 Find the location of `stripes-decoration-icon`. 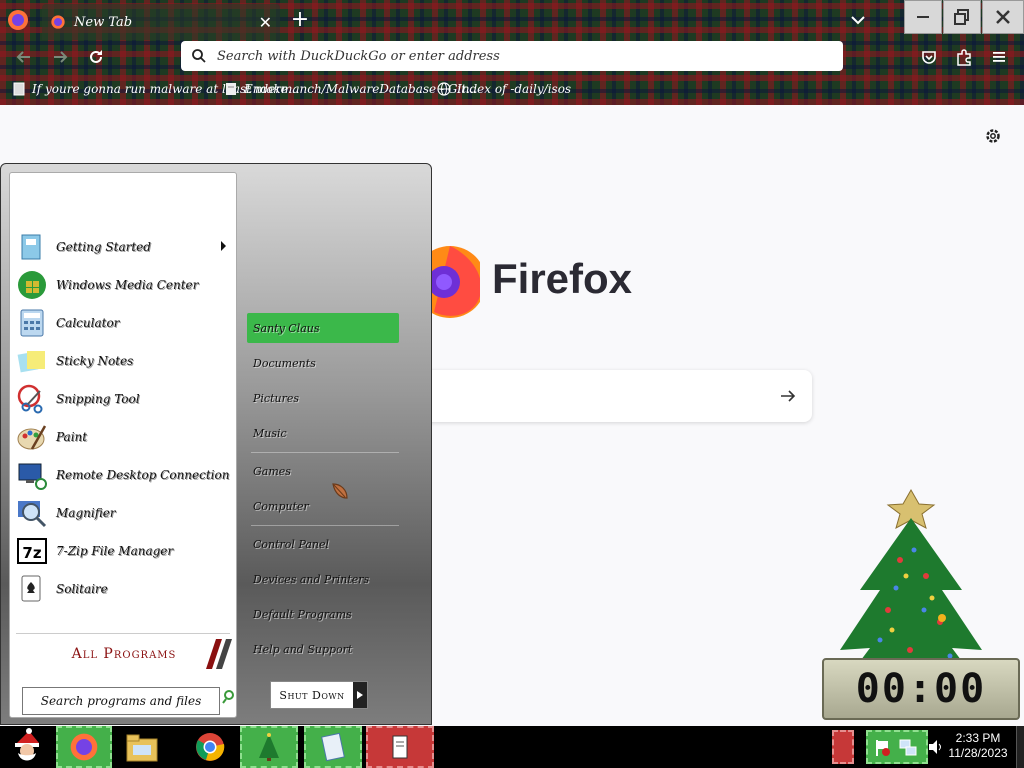

stripes-decoration-icon is located at coordinates (219, 654).